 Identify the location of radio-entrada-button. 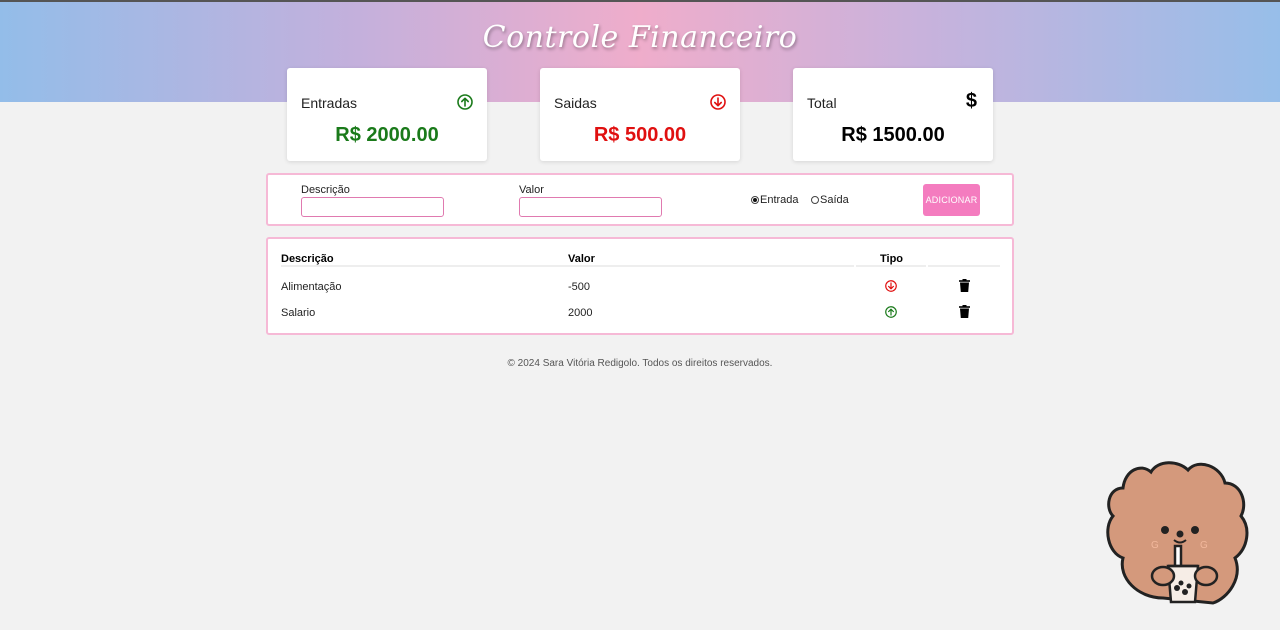
(755, 200).